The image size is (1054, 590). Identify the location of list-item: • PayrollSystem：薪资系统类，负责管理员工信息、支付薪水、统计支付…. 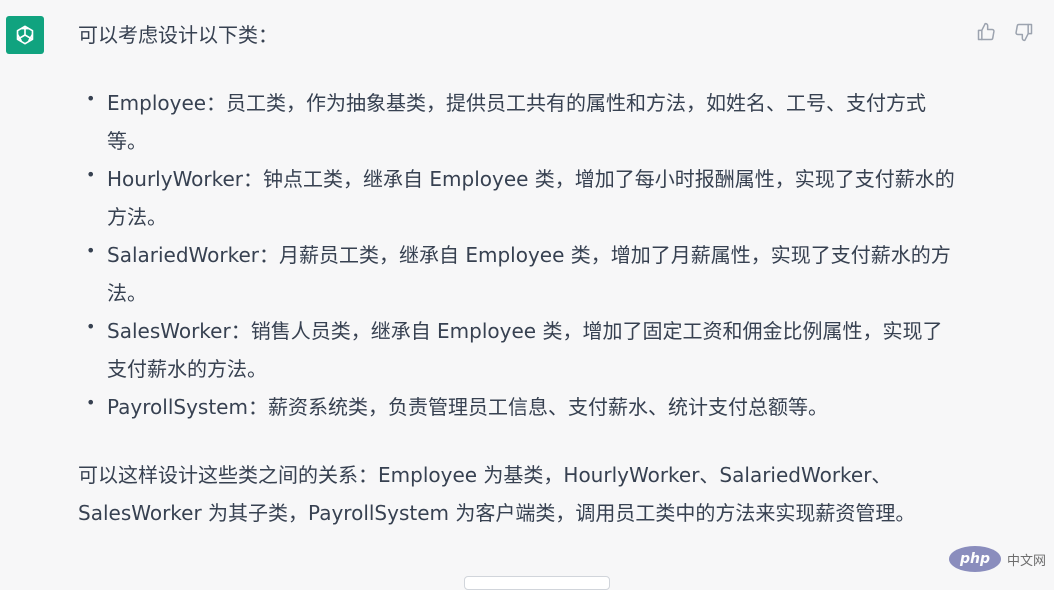
(522, 407).